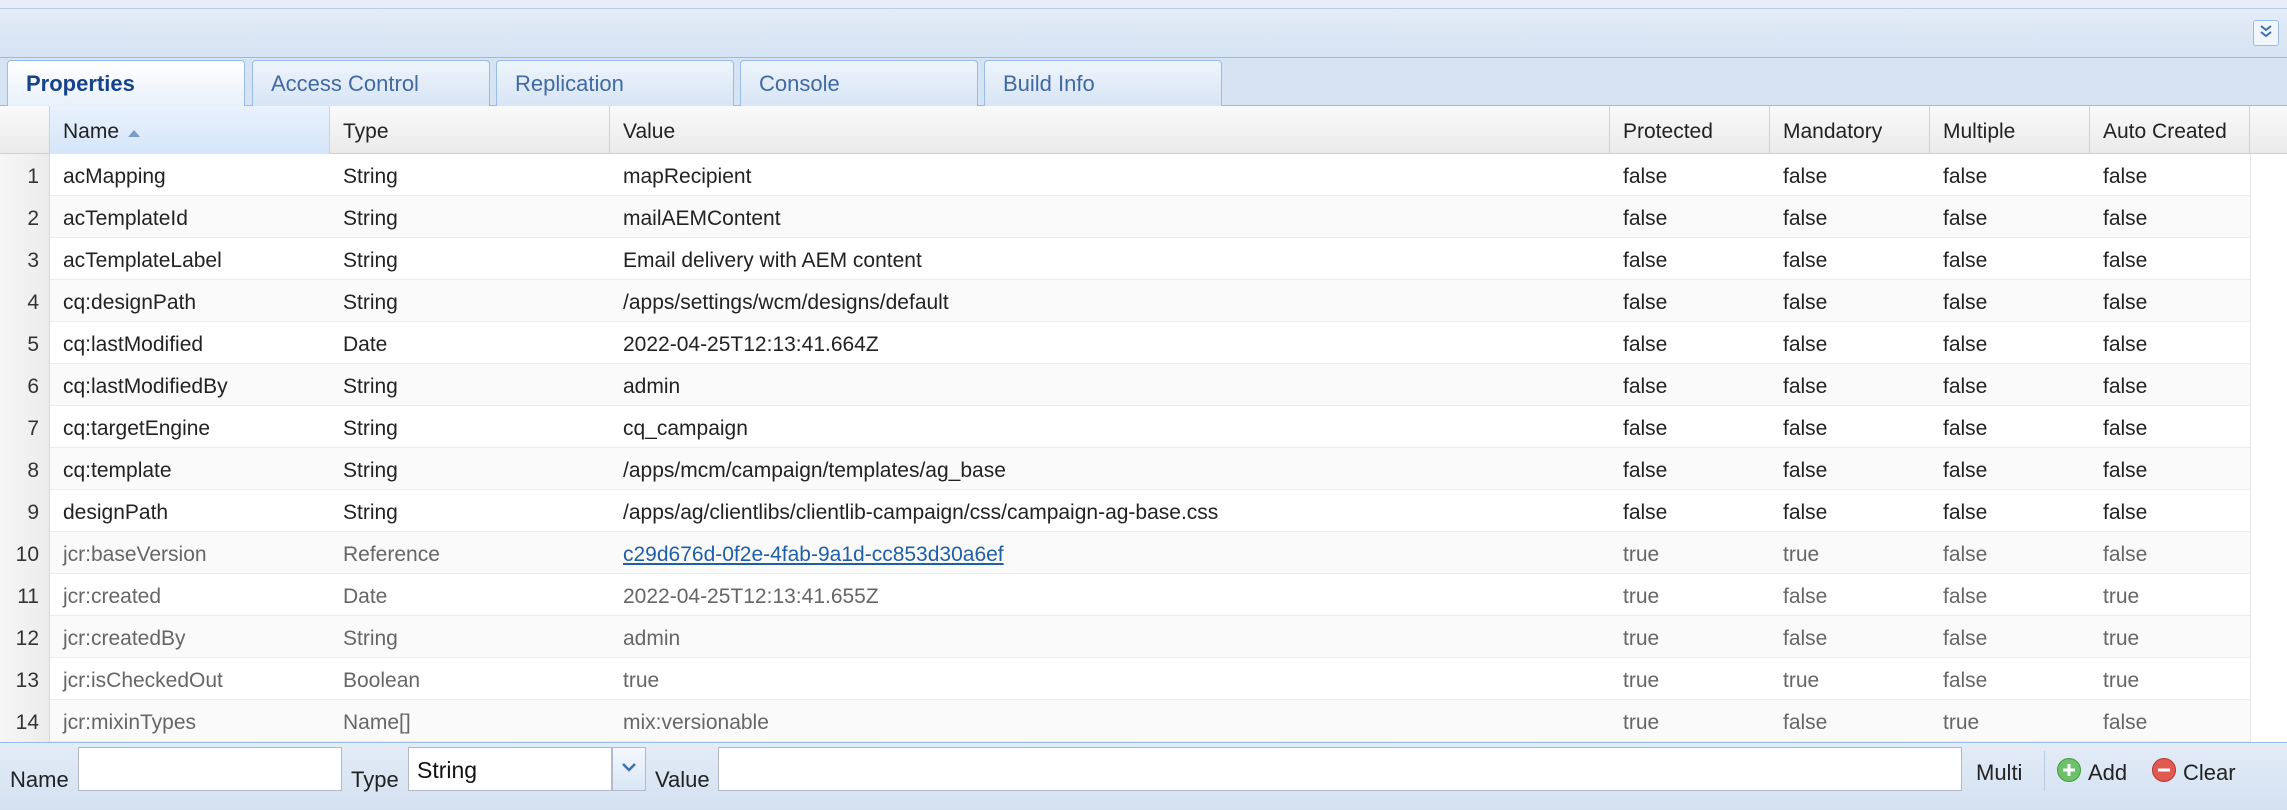 The image size is (2287, 810). Describe the element at coordinates (25, 385) in the screenshot. I see `row-number: 6` at that location.